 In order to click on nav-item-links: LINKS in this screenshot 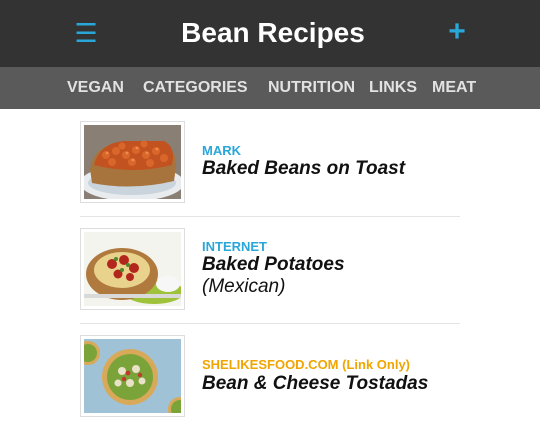, I will do `click(393, 88)`.